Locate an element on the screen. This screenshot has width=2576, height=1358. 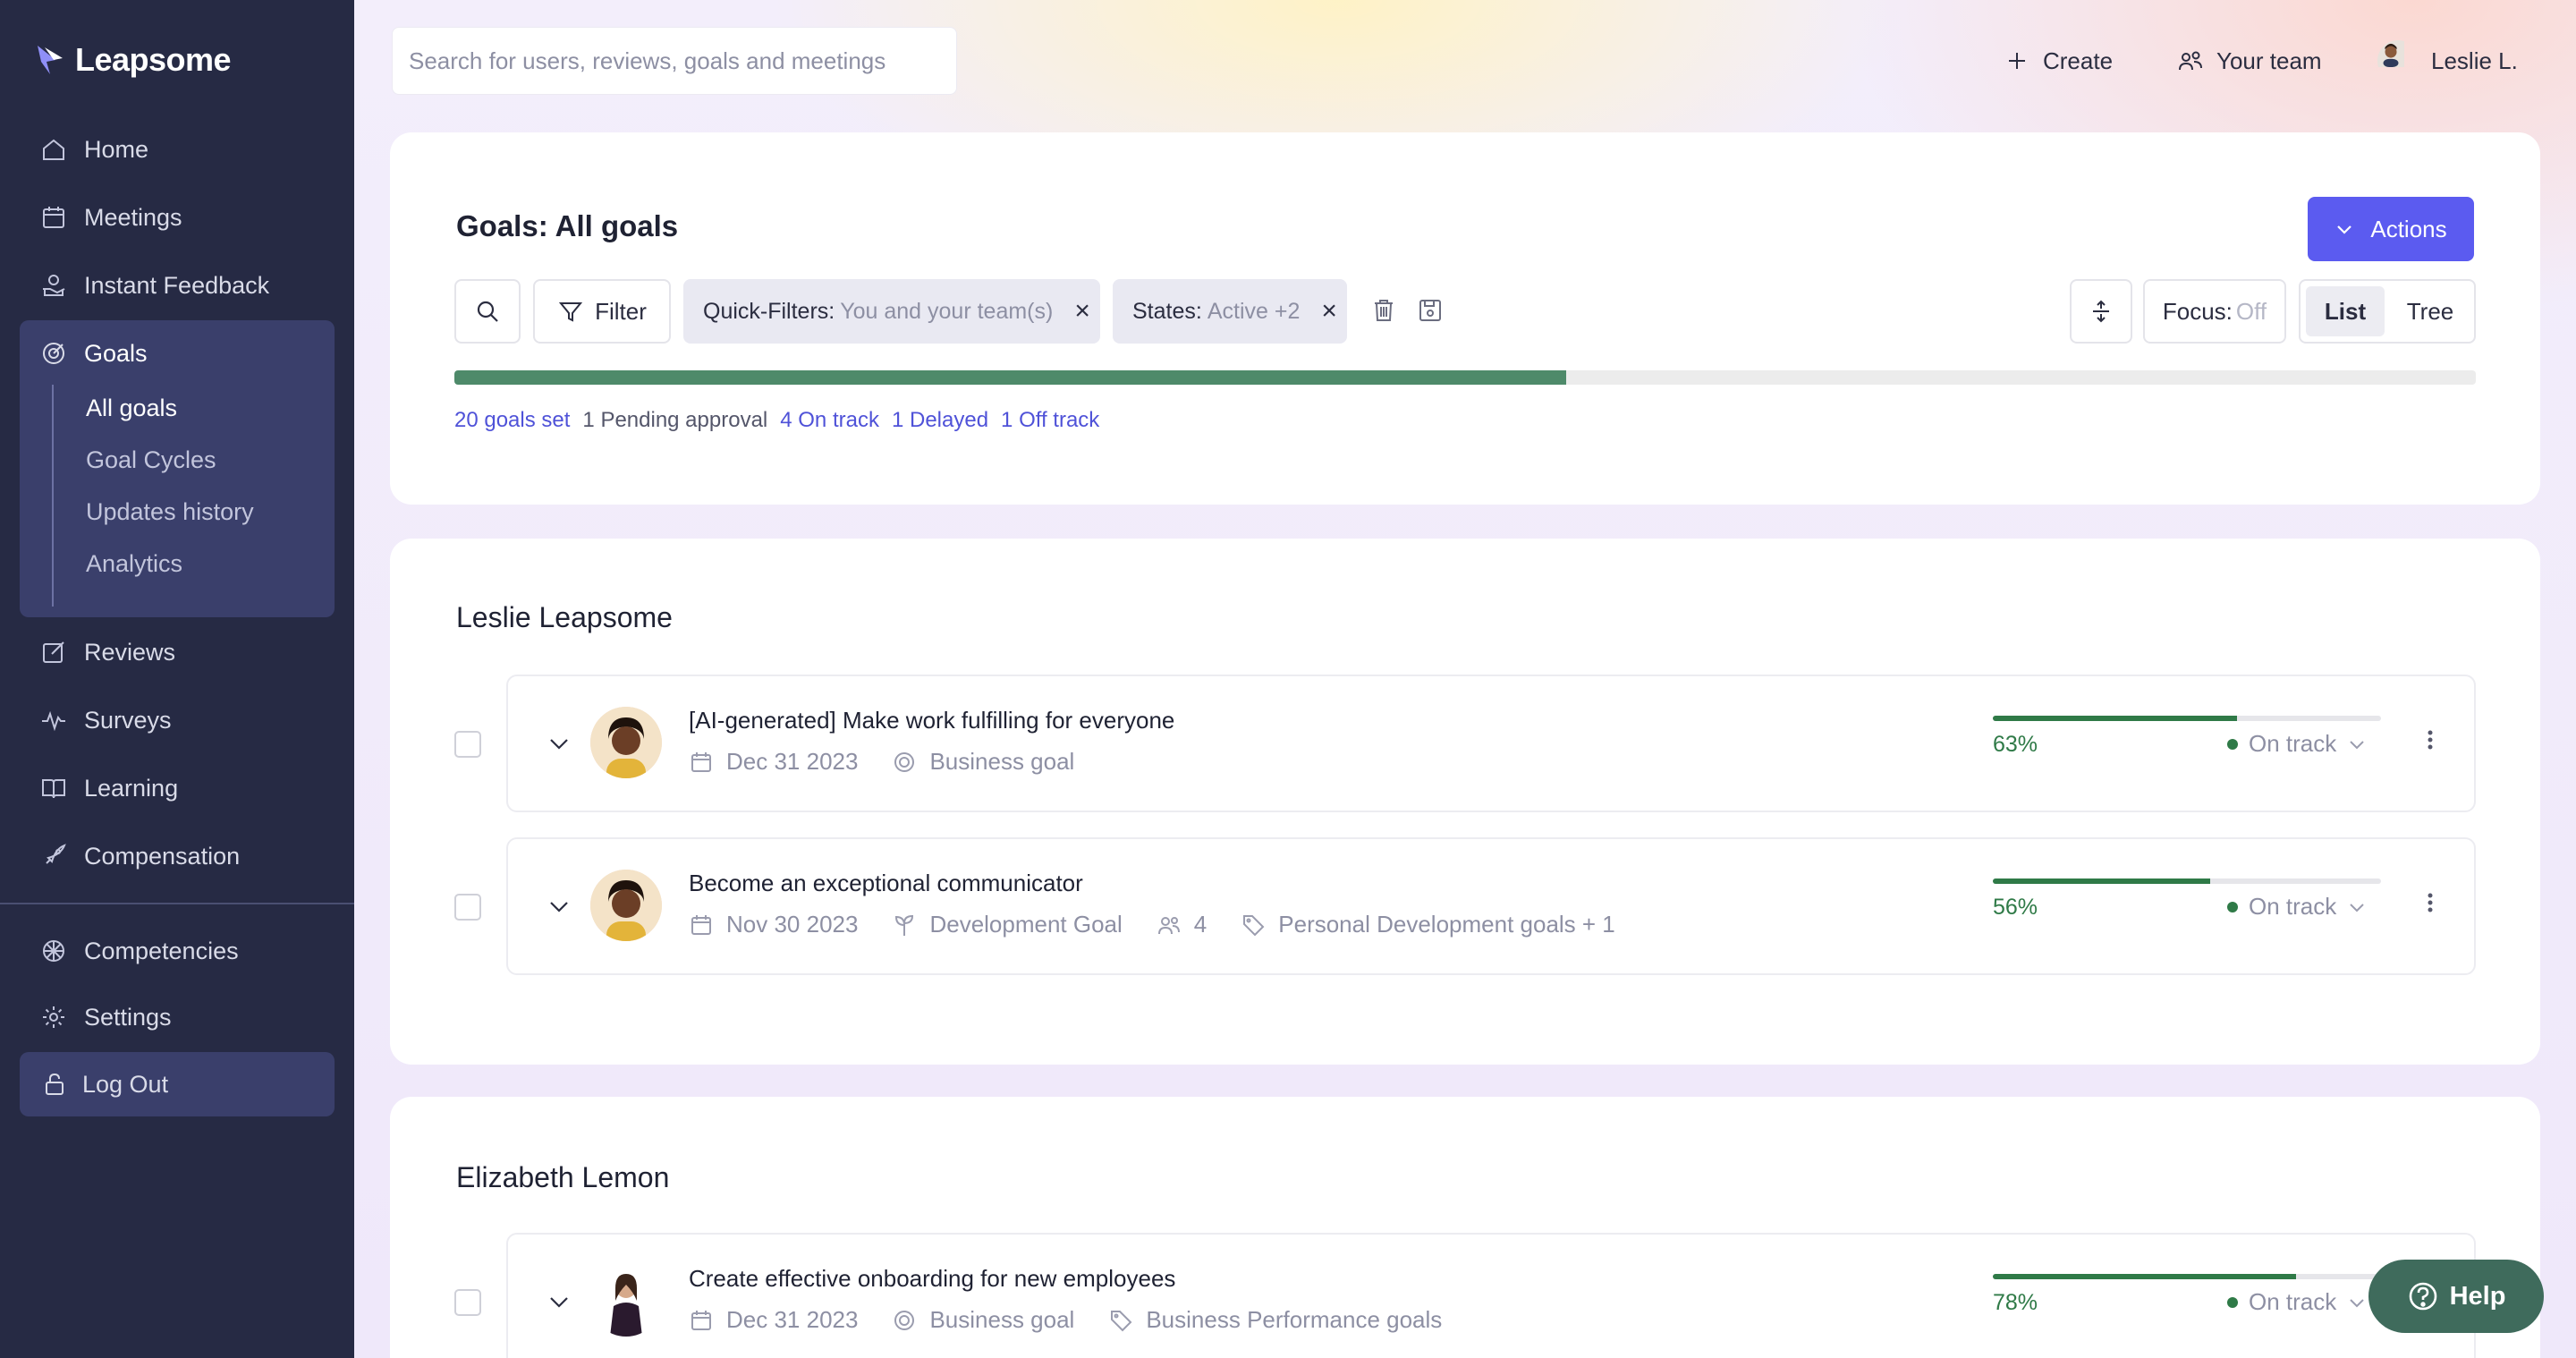
goal-participants: 4 is located at coordinates (1200, 924).